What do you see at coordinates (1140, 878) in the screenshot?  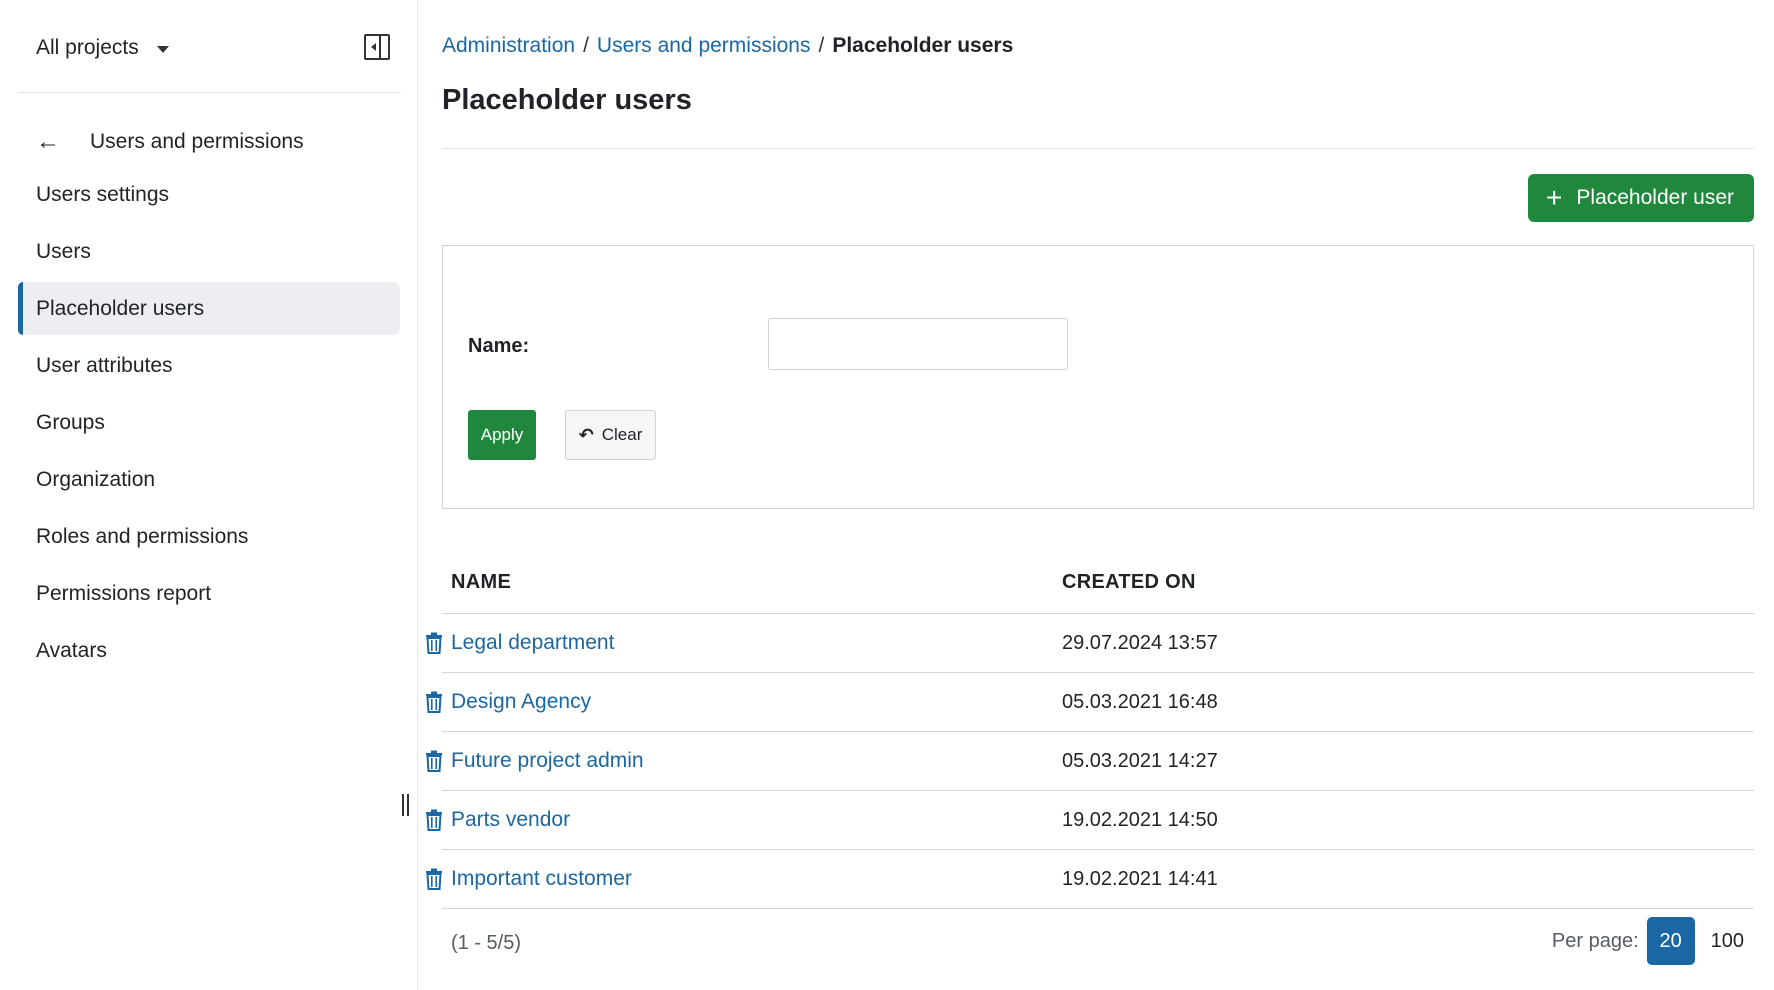 I see `created-on-cell: 19.02.2021 14:41` at bounding box center [1140, 878].